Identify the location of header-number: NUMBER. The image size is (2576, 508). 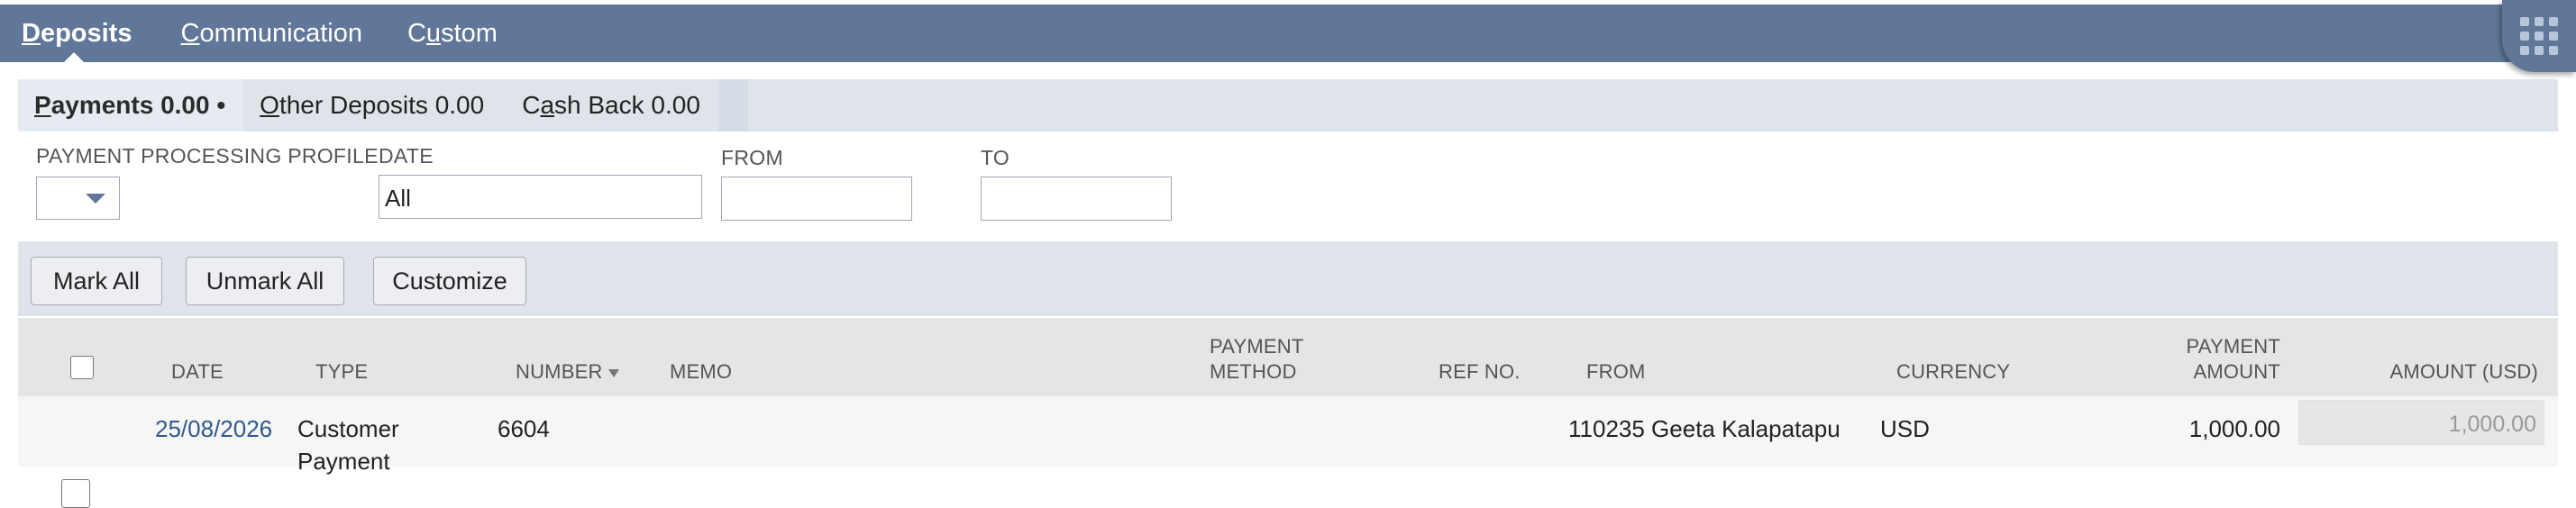
(567, 372).